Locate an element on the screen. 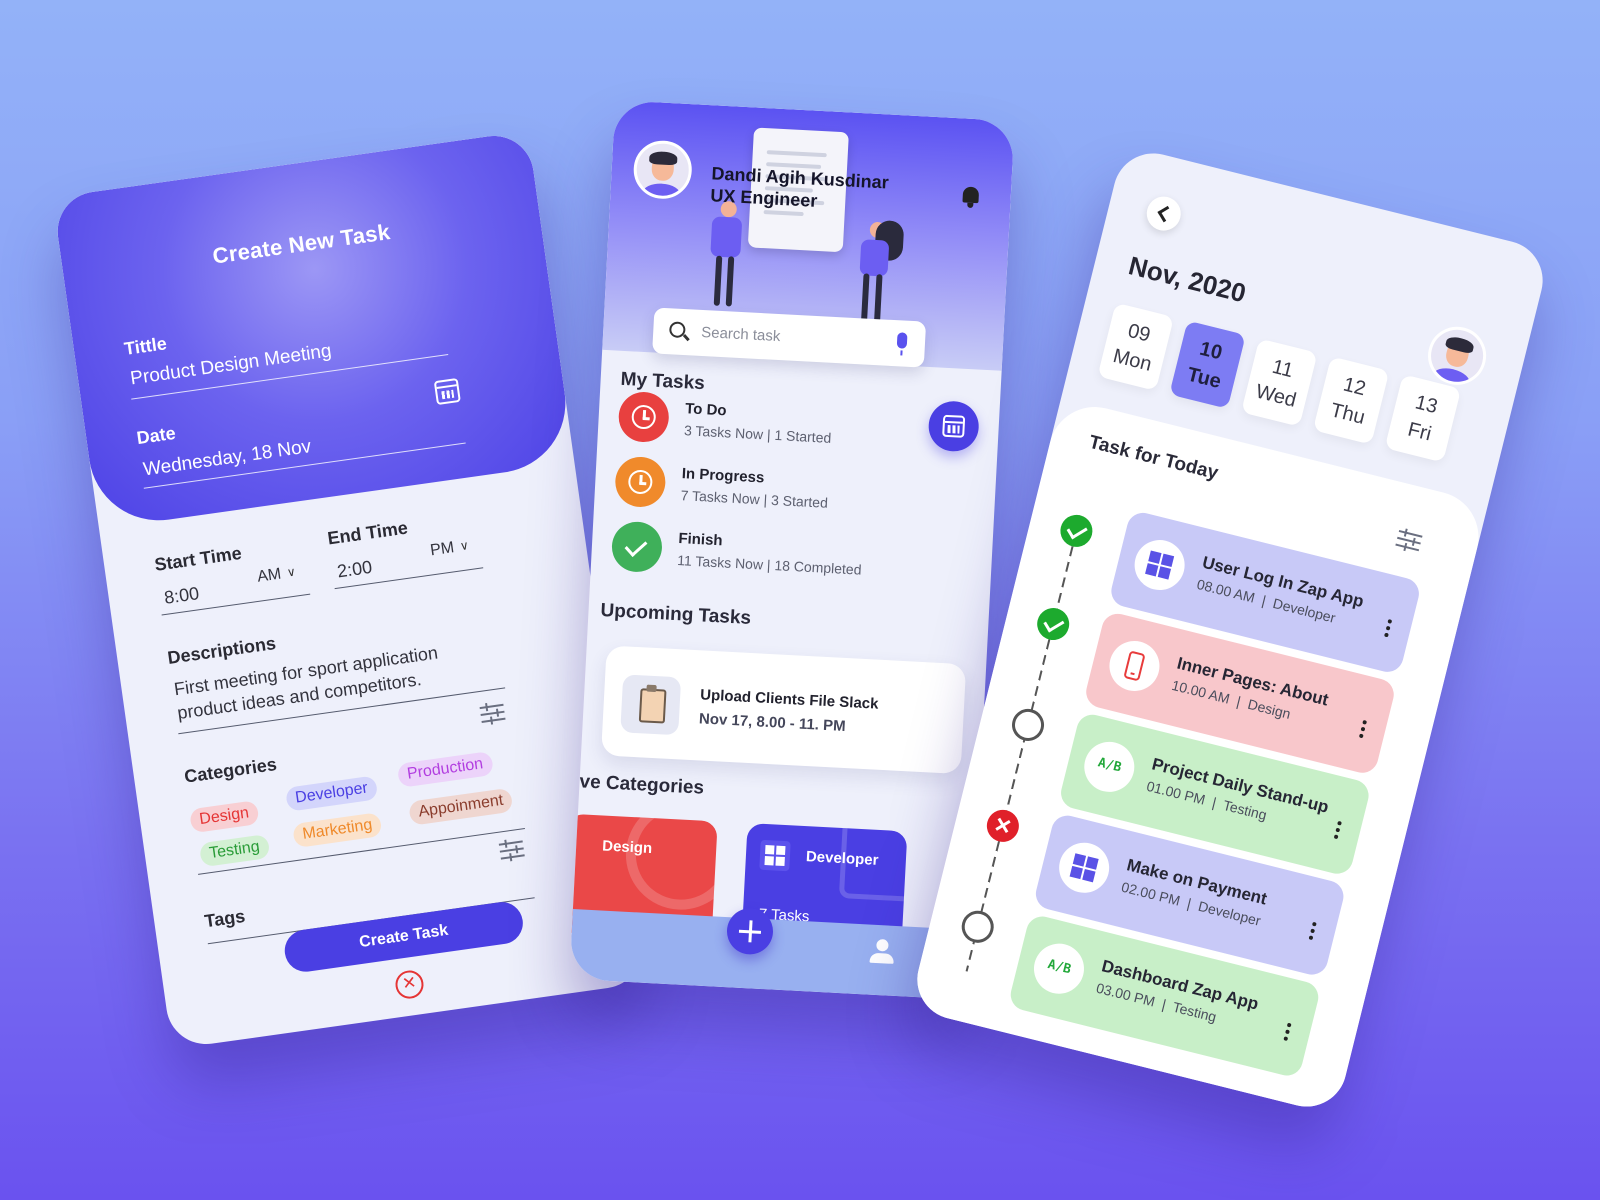 This screenshot has height=1200, width=1600. end-time-label: End Time is located at coordinates (367, 533).